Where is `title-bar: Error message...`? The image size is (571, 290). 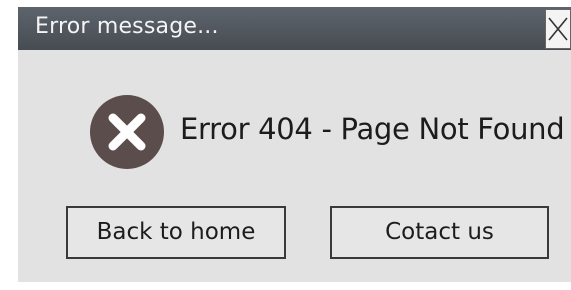
title-bar: Error message... is located at coordinates (294, 28).